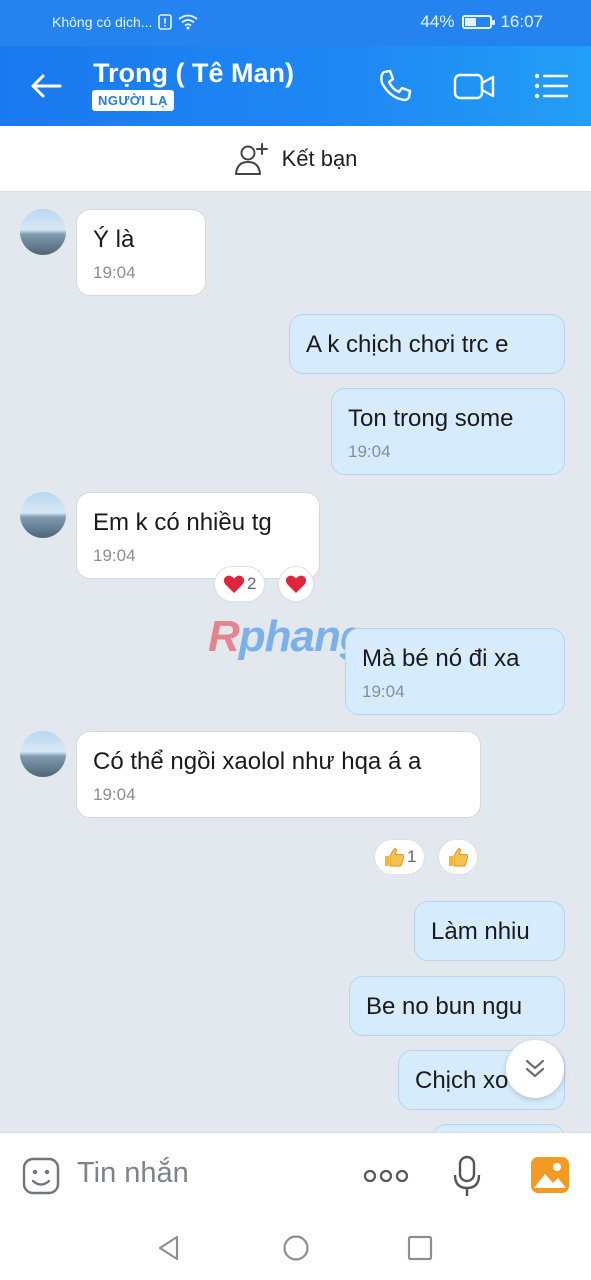 The width and height of the screenshot is (591, 1280). I want to click on reaction-summary: 2, so click(240, 584).